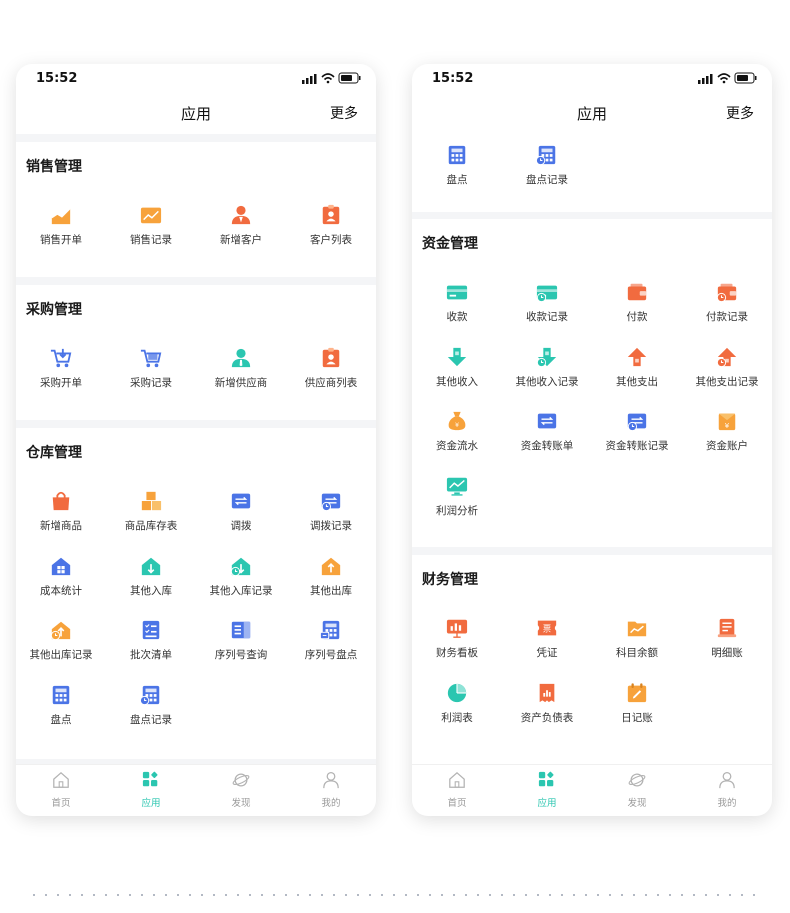 The height and width of the screenshot is (913, 790). I want to click on app-item: 付款, so click(637, 306).